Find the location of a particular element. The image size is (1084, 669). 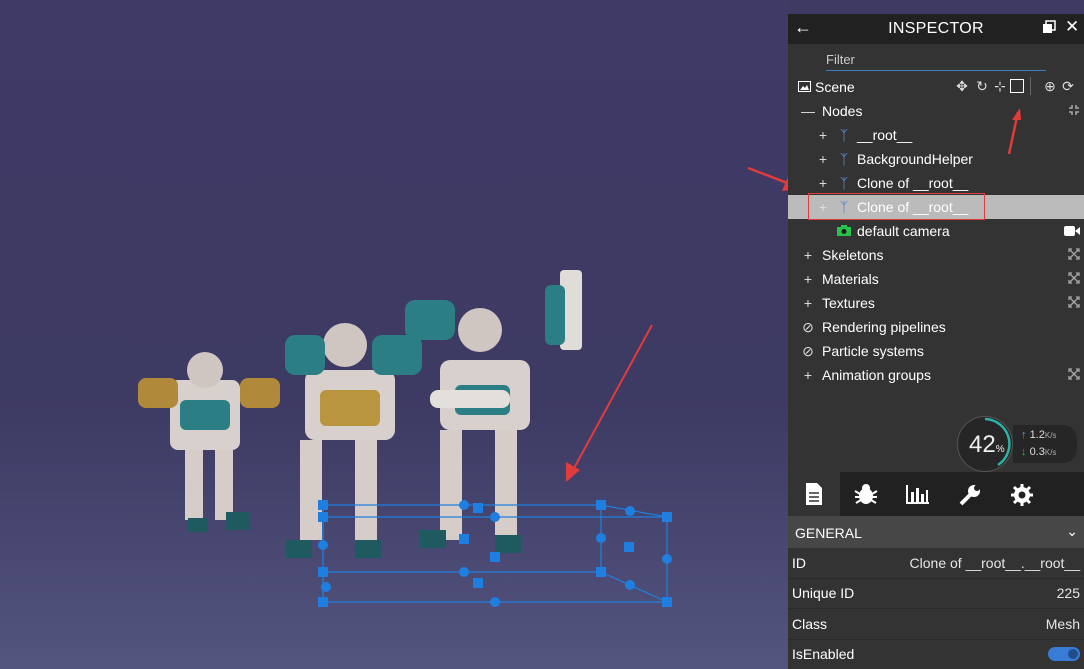

camera-label: default camera is located at coordinates (903, 231).